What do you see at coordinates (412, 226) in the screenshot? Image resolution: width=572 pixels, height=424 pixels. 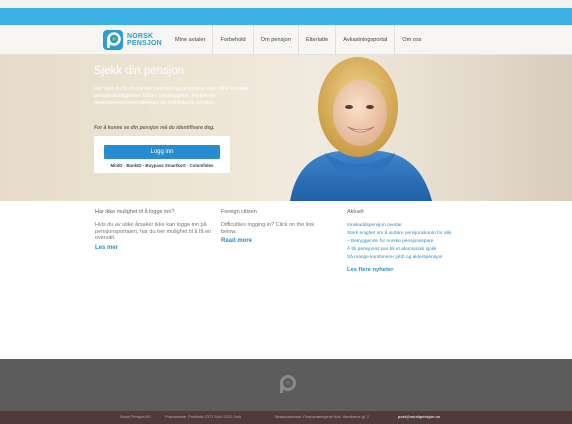 I see `news-item: Innskuddspensjon overtar` at bounding box center [412, 226].